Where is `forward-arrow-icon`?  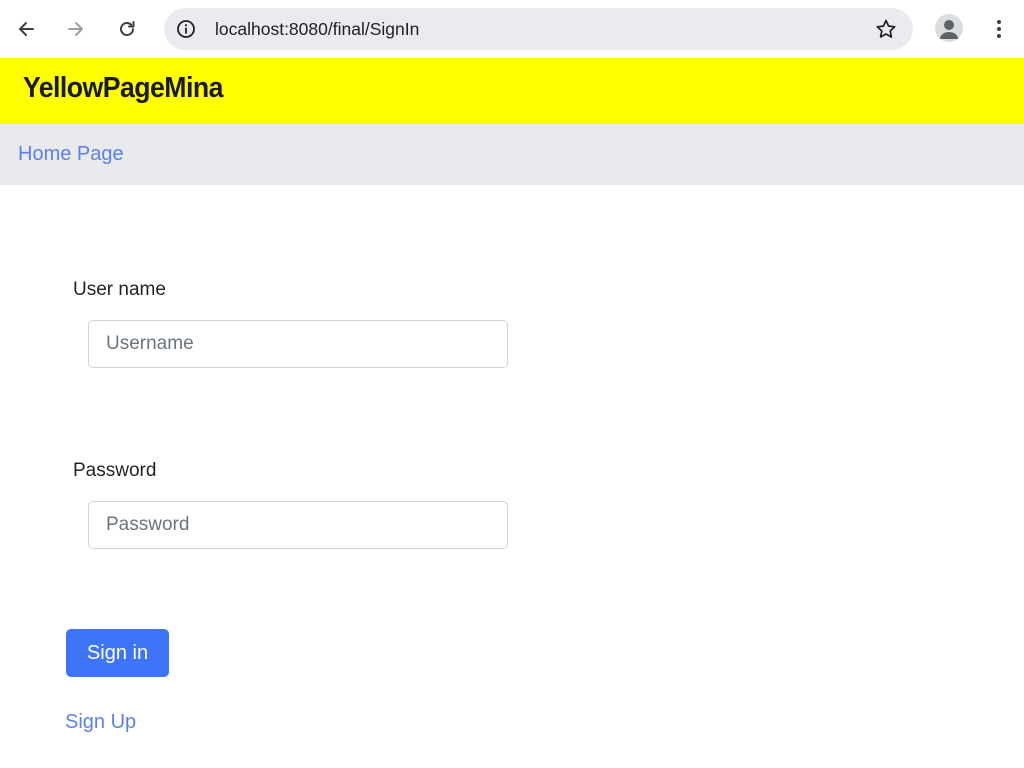
forward-arrow-icon is located at coordinates (75, 29).